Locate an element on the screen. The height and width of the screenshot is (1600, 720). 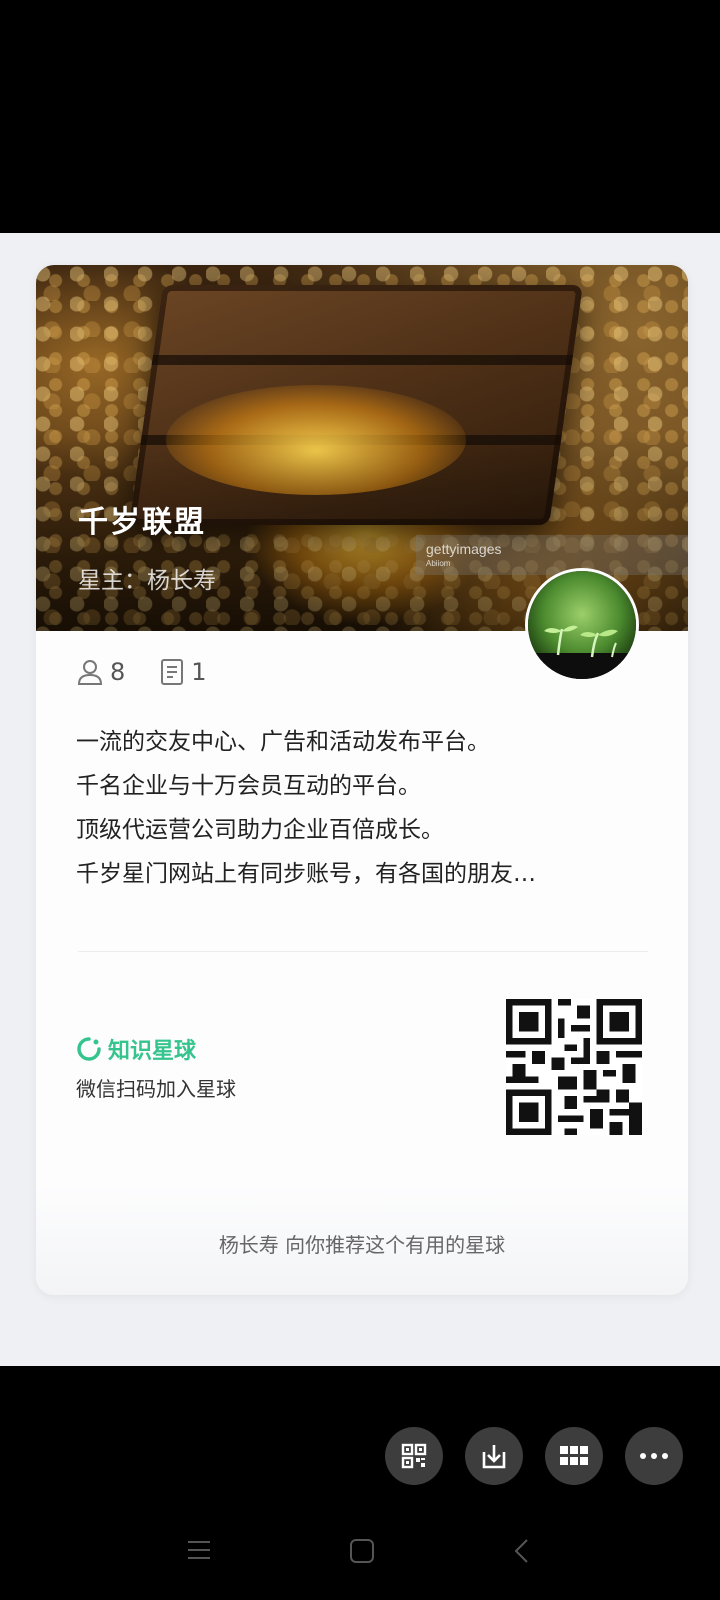
watermark-credit: Abiiom is located at coordinates (438, 563).